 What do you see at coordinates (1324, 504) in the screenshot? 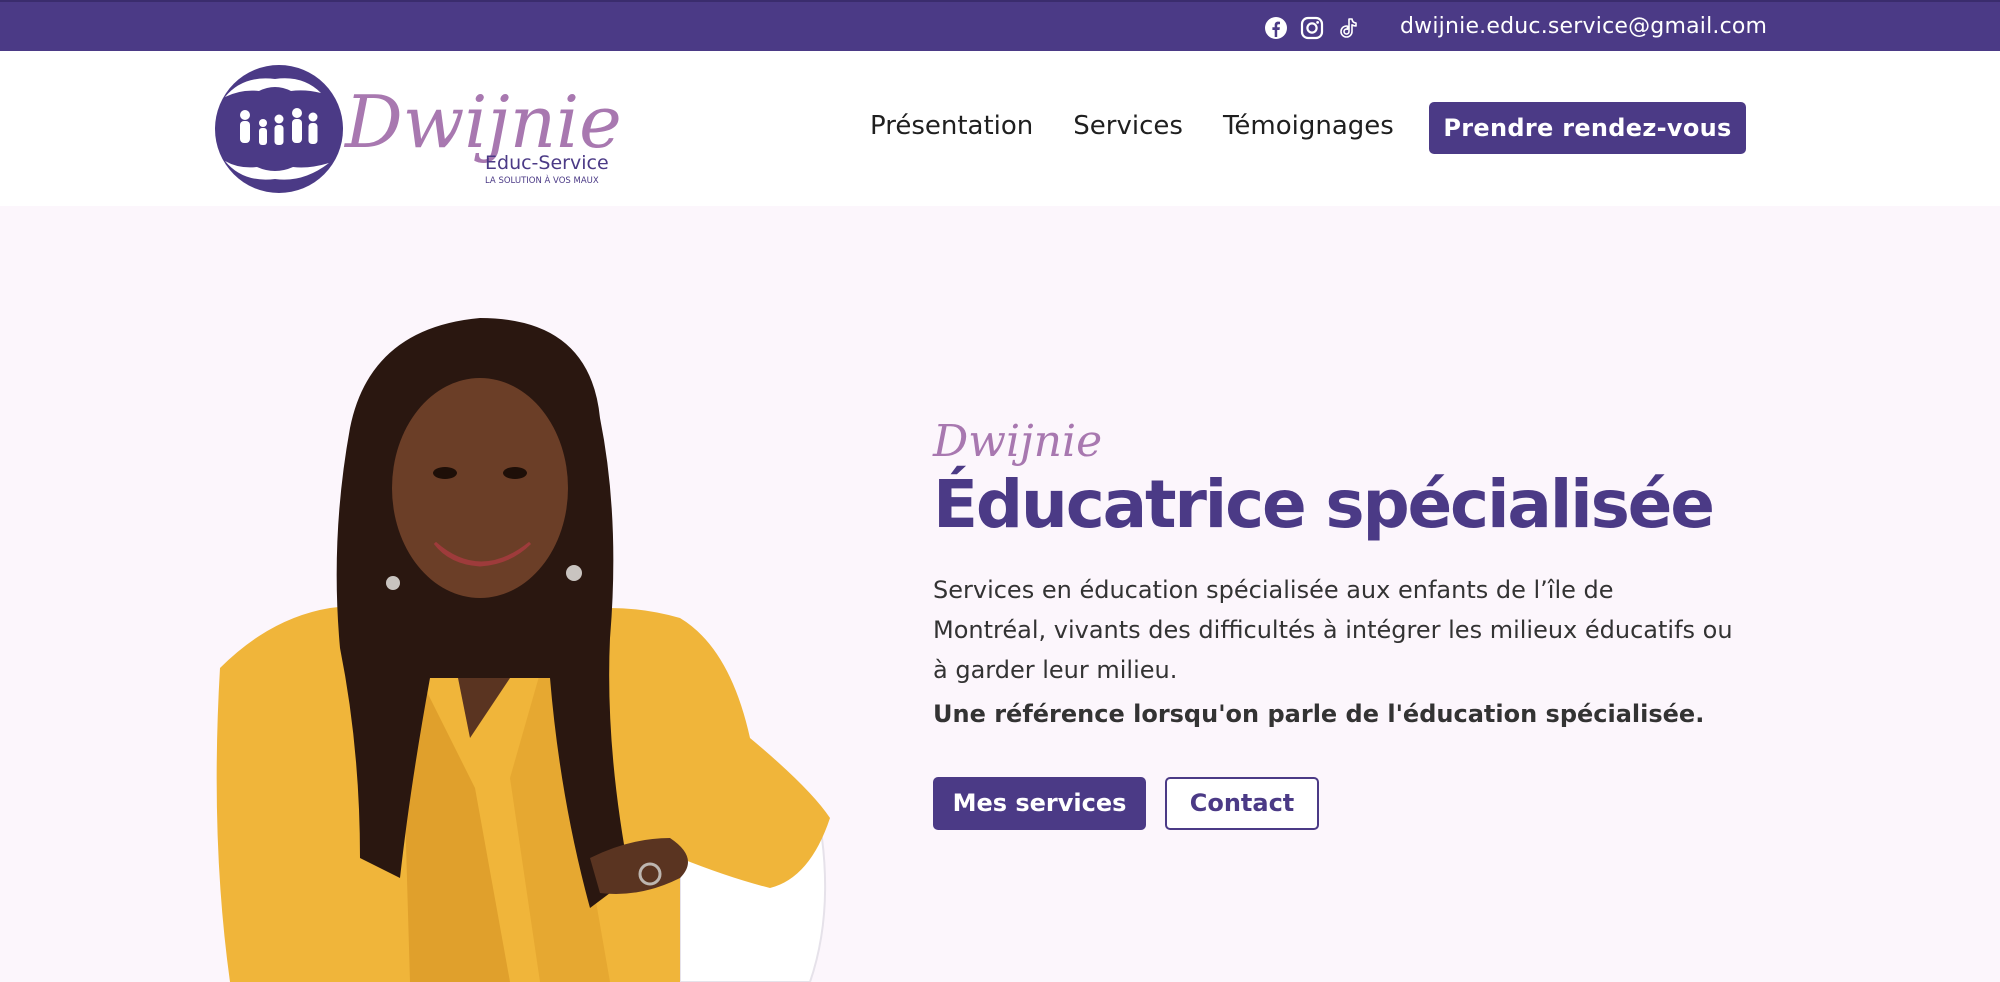
I see `hero-headline: Éducatrice spécialisée` at bounding box center [1324, 504].